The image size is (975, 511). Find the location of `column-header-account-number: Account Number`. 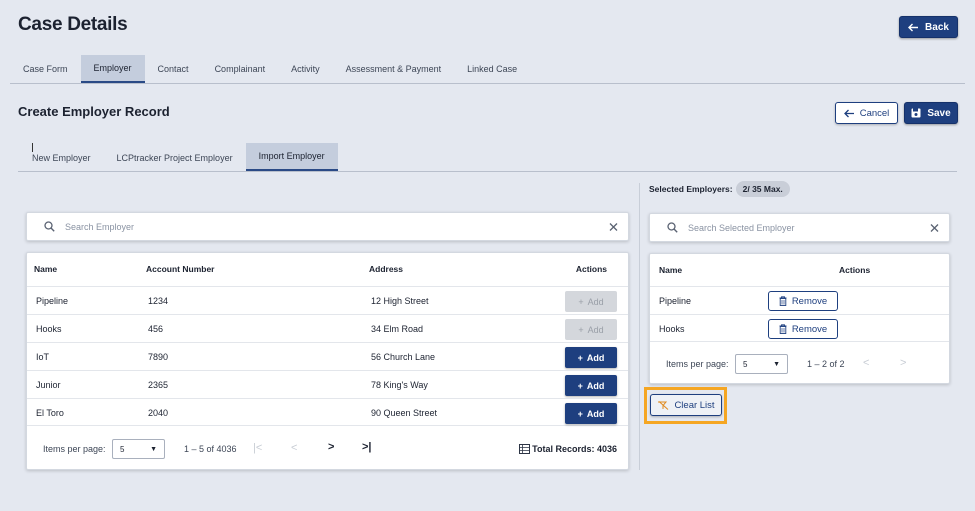

column-header-account-number: Account Number is located at coordinates (180, 269).